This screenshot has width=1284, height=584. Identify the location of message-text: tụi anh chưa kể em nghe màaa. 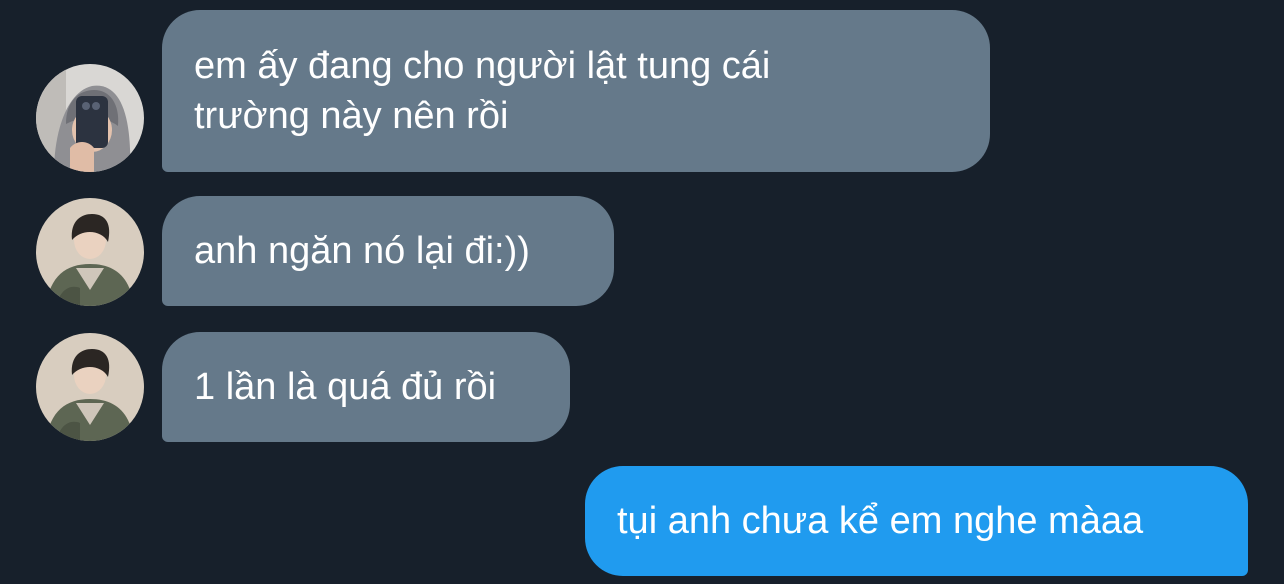
(880, 521).